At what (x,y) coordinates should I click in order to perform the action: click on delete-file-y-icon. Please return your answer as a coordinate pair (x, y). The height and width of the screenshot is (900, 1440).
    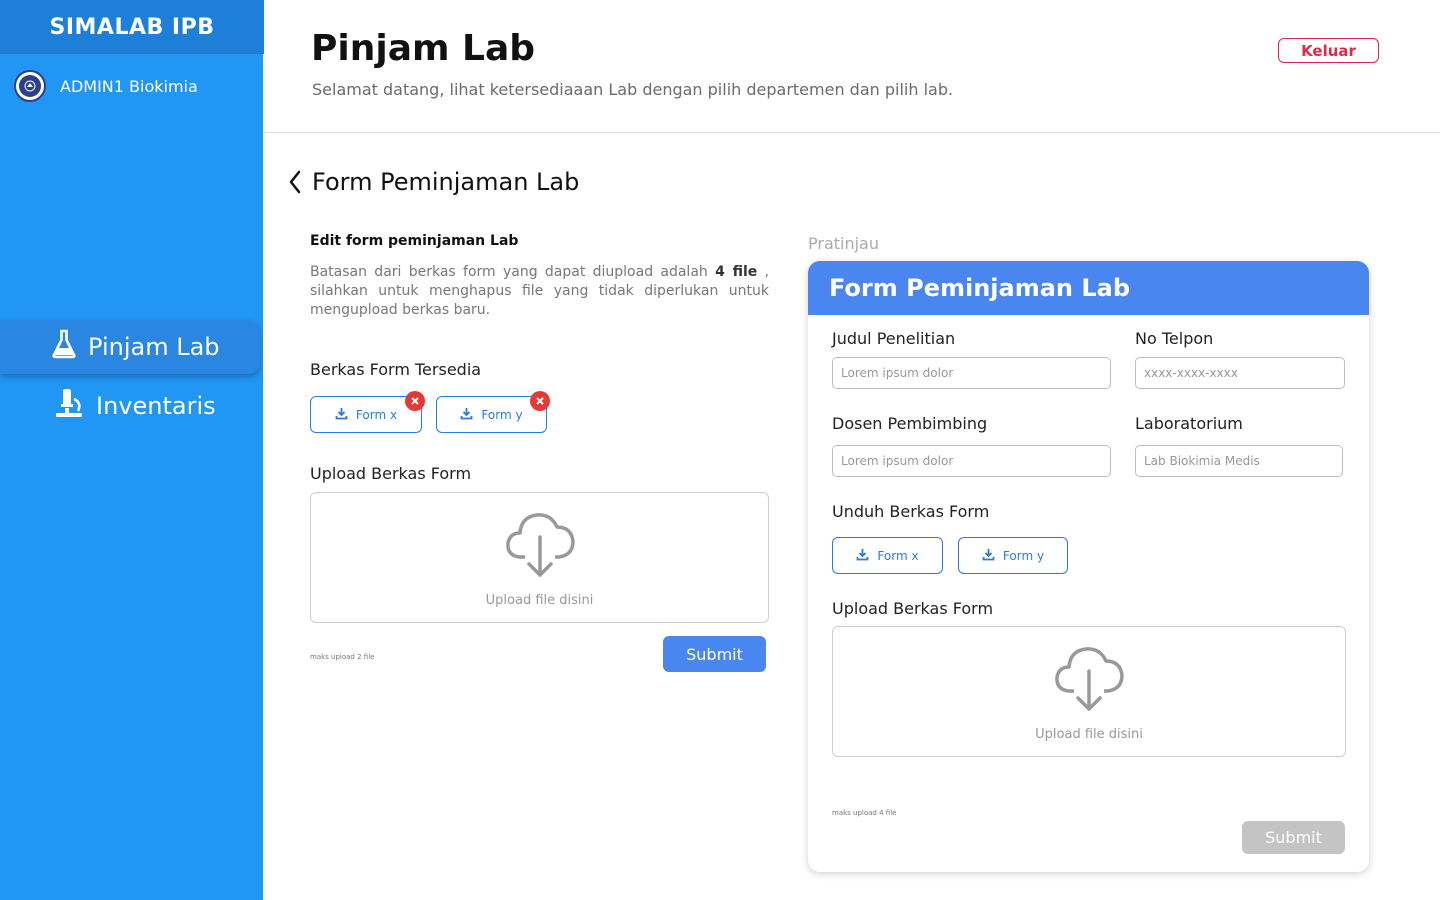
    Looking at the image, I should click on (540, 401).